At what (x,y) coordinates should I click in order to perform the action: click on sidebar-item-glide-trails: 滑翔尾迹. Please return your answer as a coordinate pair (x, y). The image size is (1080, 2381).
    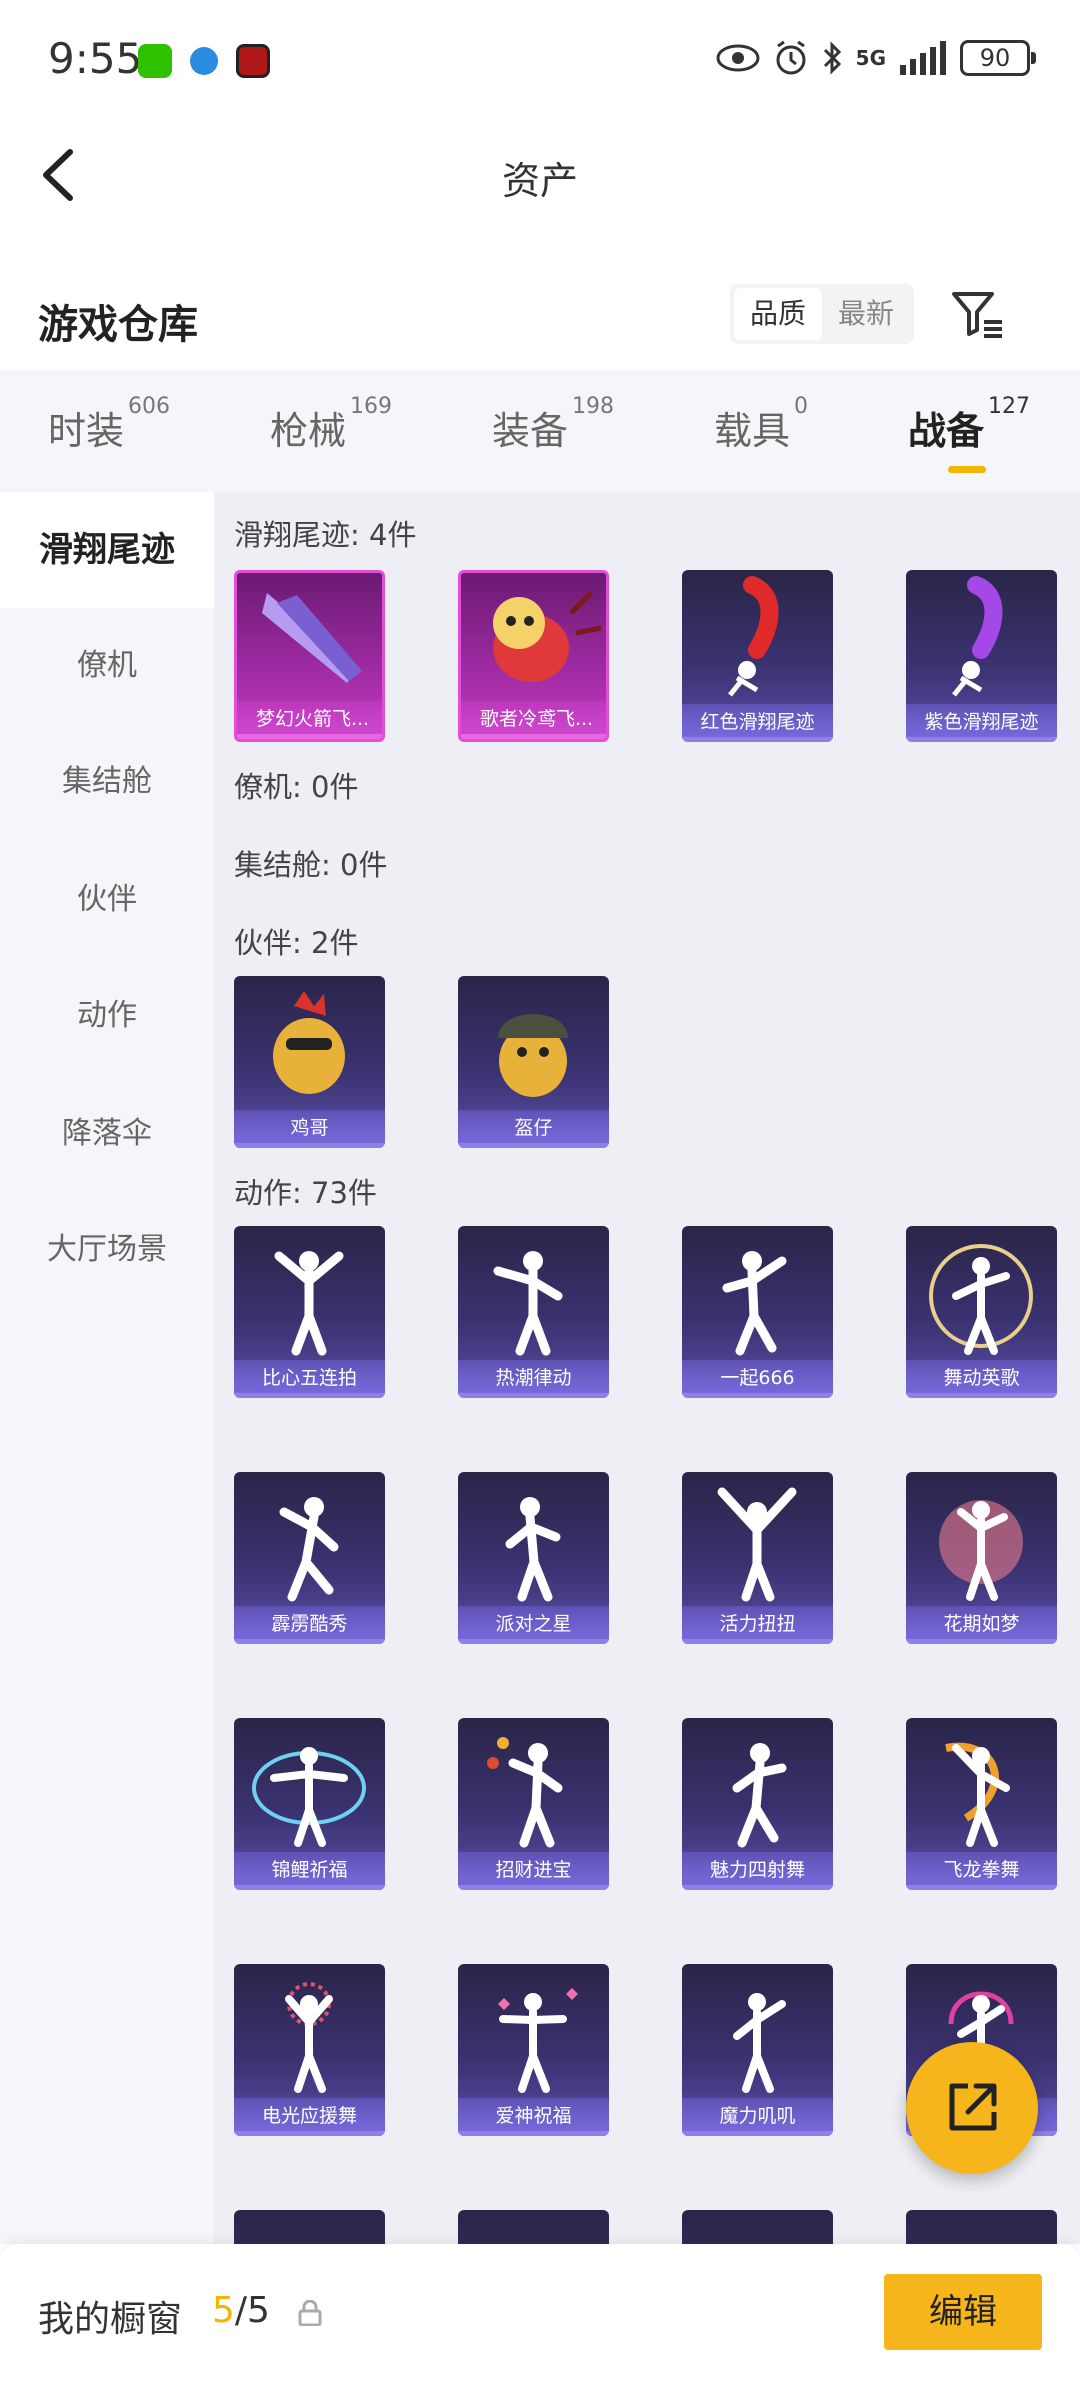
    Looking at the image, I should click on (107, 550).